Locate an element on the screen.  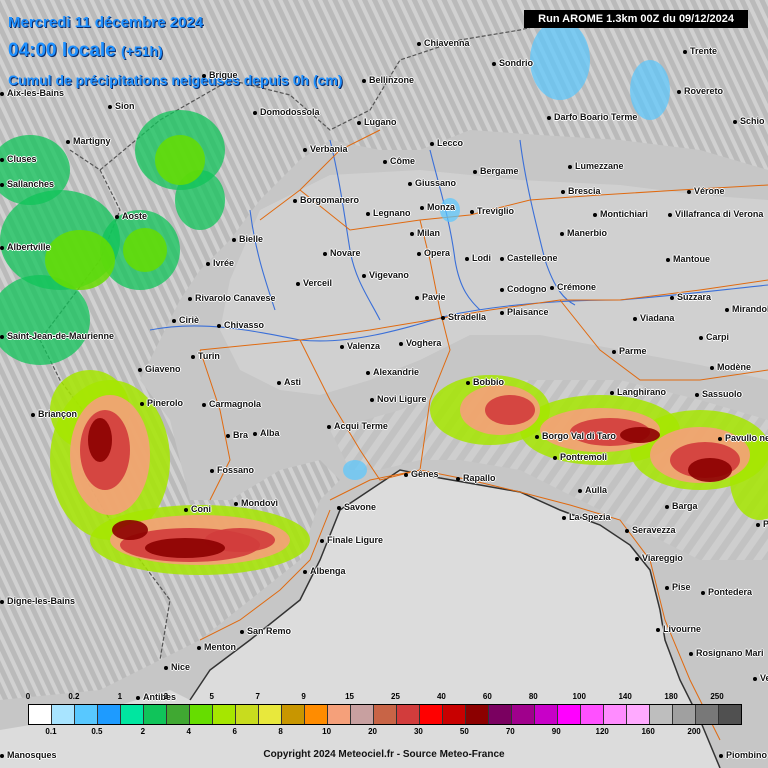
city-label: Albenga is located at coordinates (324, 571).